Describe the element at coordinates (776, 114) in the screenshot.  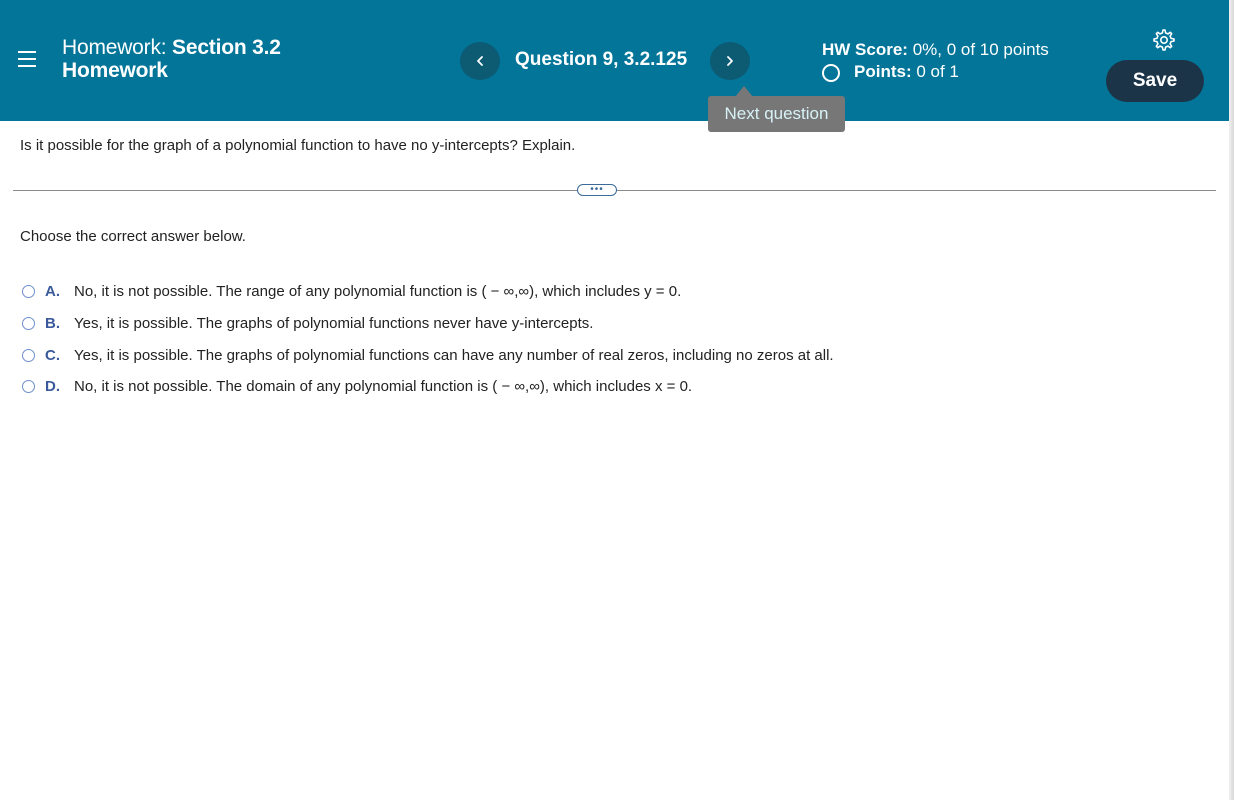
I see `next-question-tooltip: Next question` at that location.